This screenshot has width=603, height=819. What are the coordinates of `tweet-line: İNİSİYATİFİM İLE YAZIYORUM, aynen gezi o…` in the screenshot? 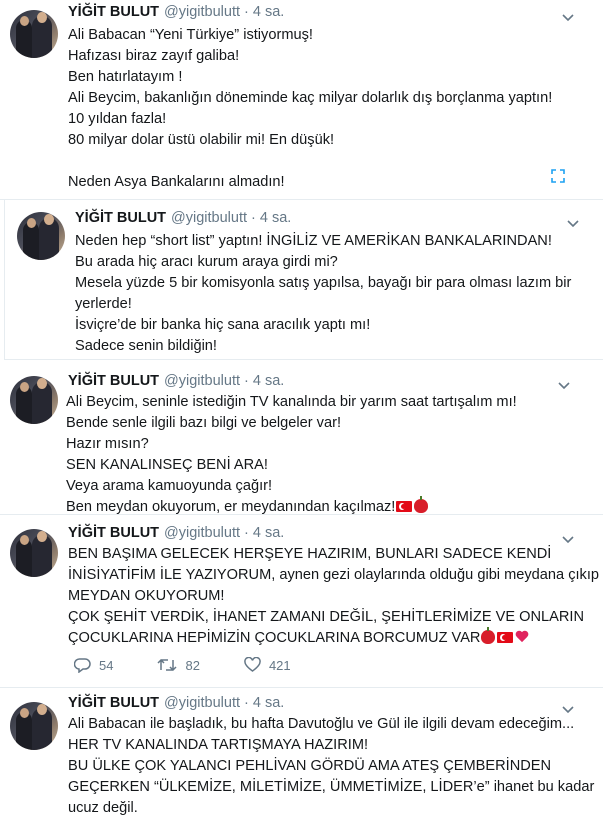 It's located at (334, 575).